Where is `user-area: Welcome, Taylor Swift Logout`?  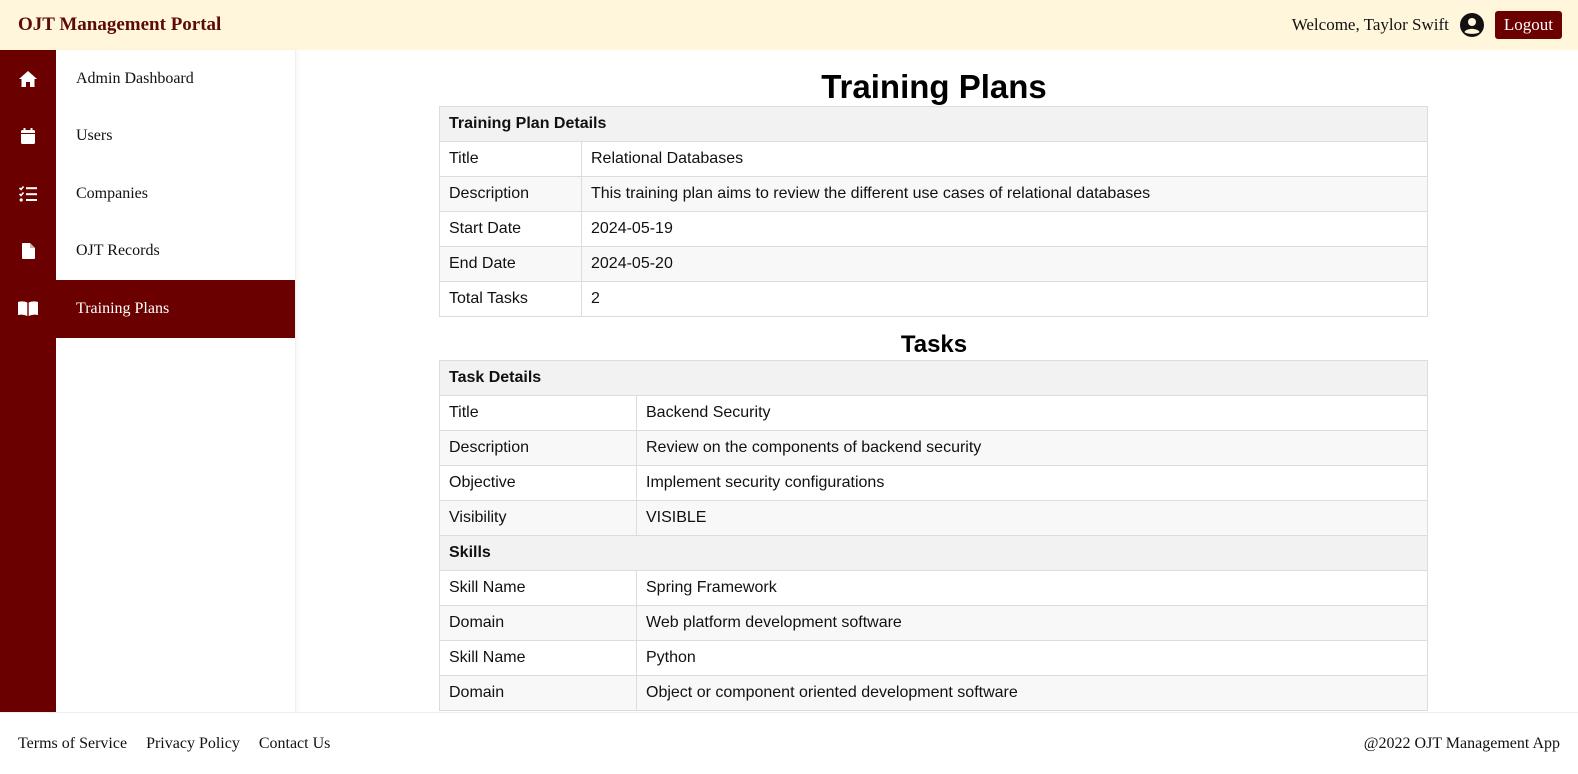
user-area: Welcome, Taylor Swift Logout is located at coordinates (1426, 25).